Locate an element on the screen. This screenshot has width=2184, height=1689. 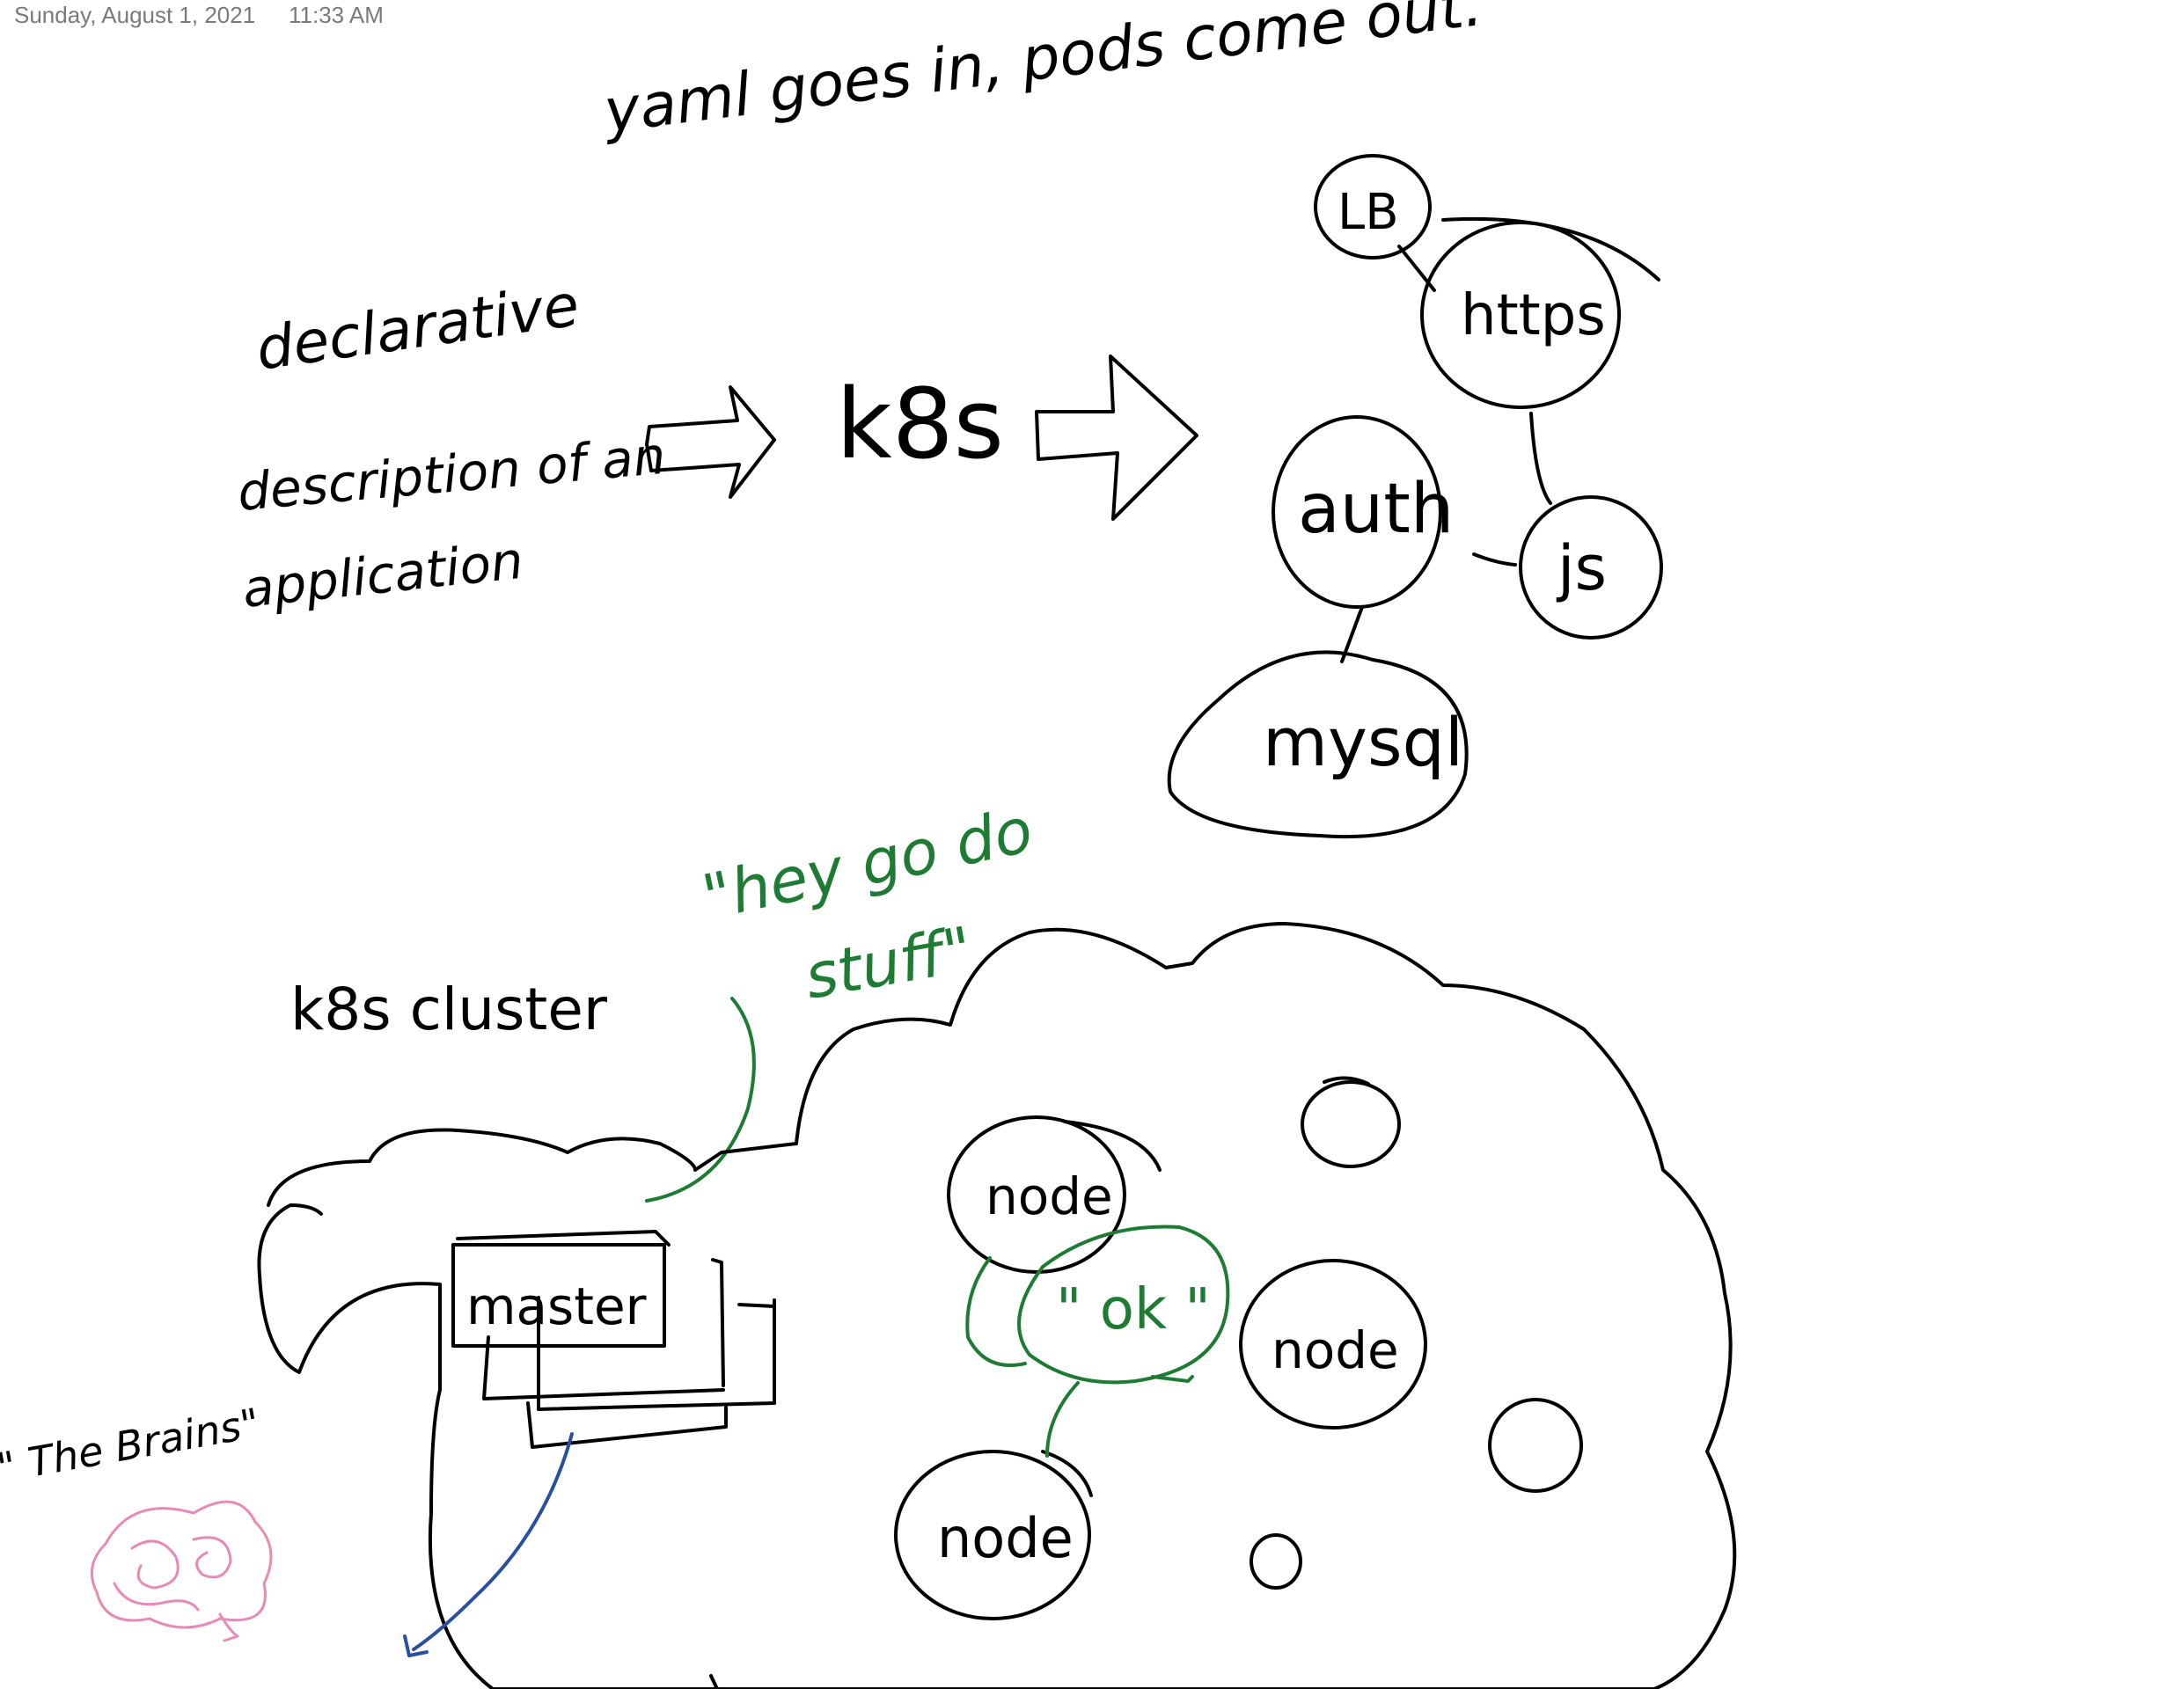
yaml-note: yaml goes in, pods come out. is located at coordinates (1041, 73).